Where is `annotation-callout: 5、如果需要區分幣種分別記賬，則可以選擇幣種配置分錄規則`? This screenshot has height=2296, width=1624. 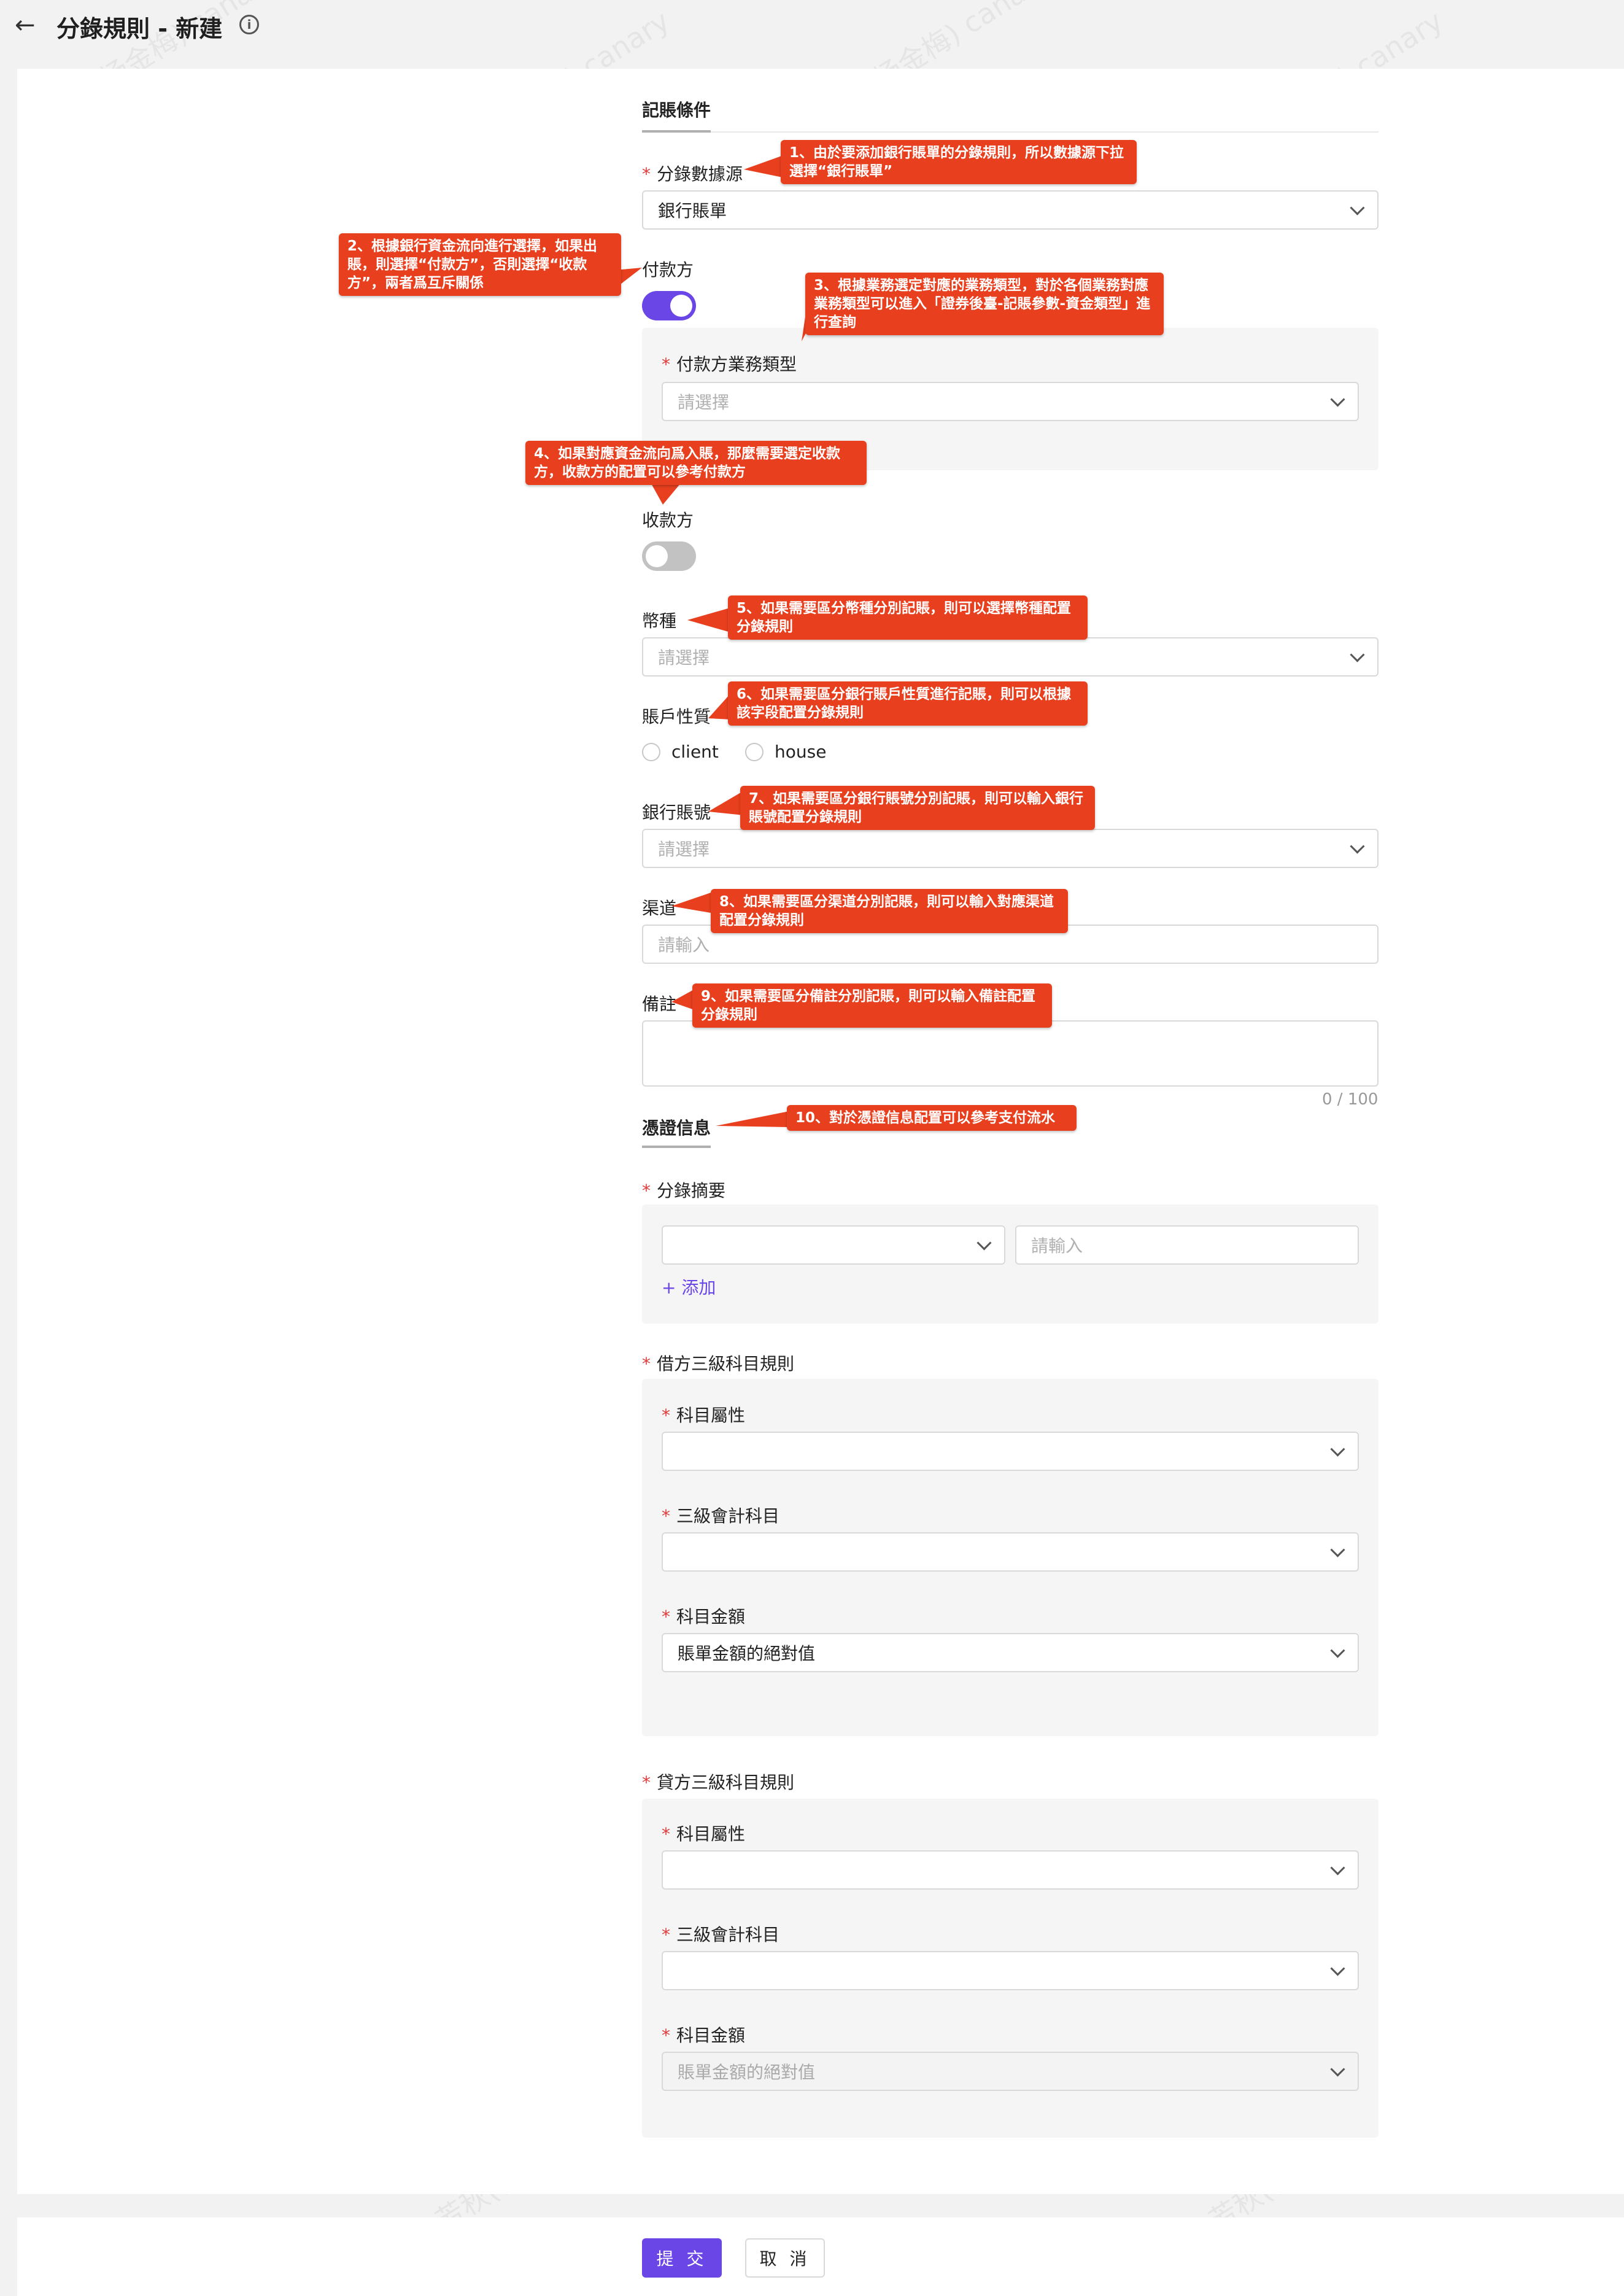 annotation-callout: 5、如果需要區分幣種分別記賬，則可以選擇幣種配置分錄規則 is located at coordinates (908, 617).